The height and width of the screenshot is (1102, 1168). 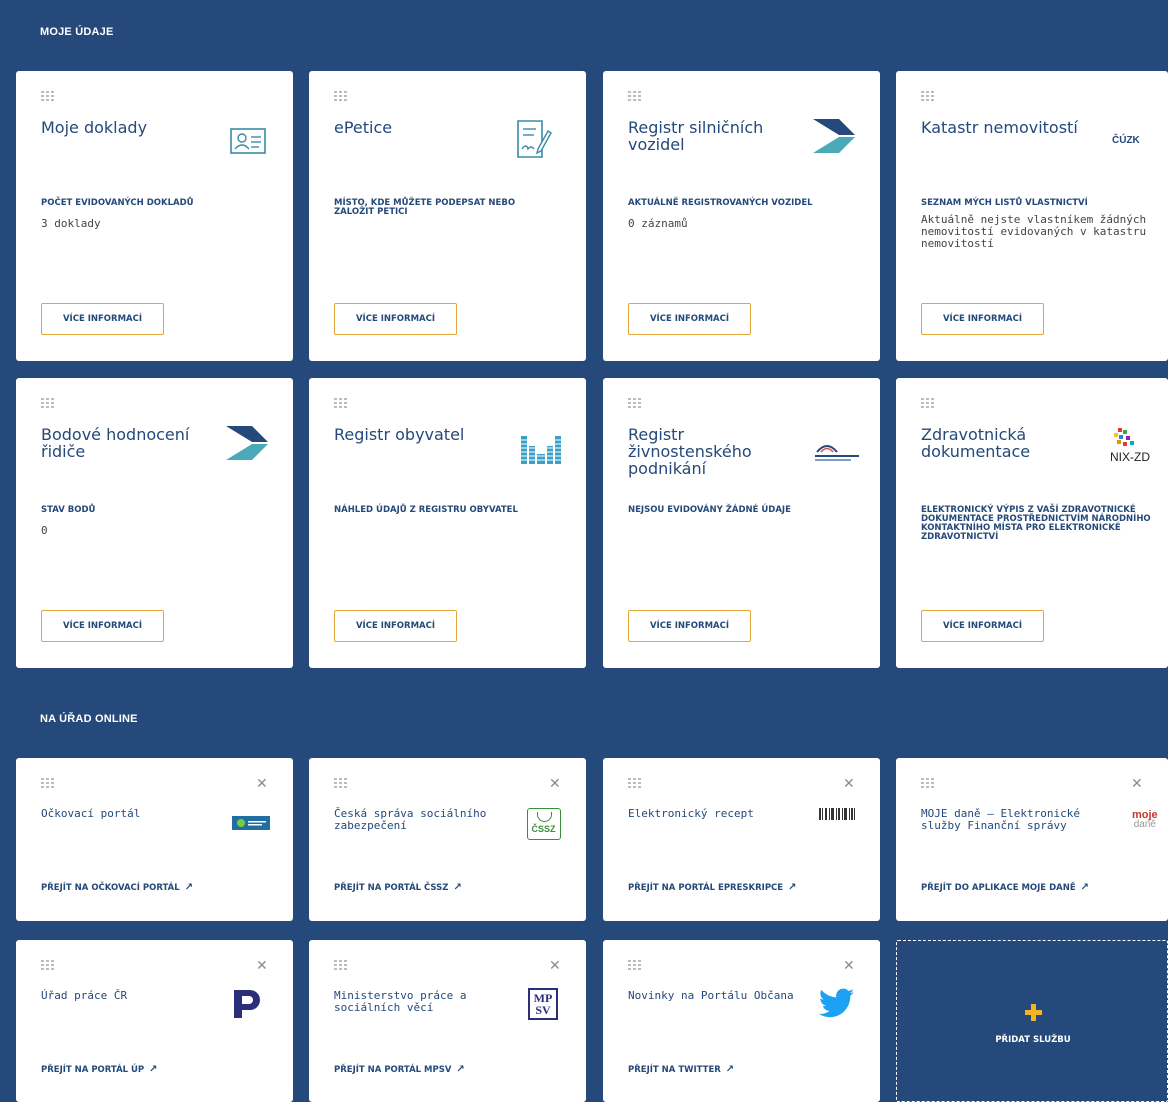 I want to click on service-link-label: PŘEJÍT NA PORTÁL EPRESKRIPCE, so click(x=705, y=888).